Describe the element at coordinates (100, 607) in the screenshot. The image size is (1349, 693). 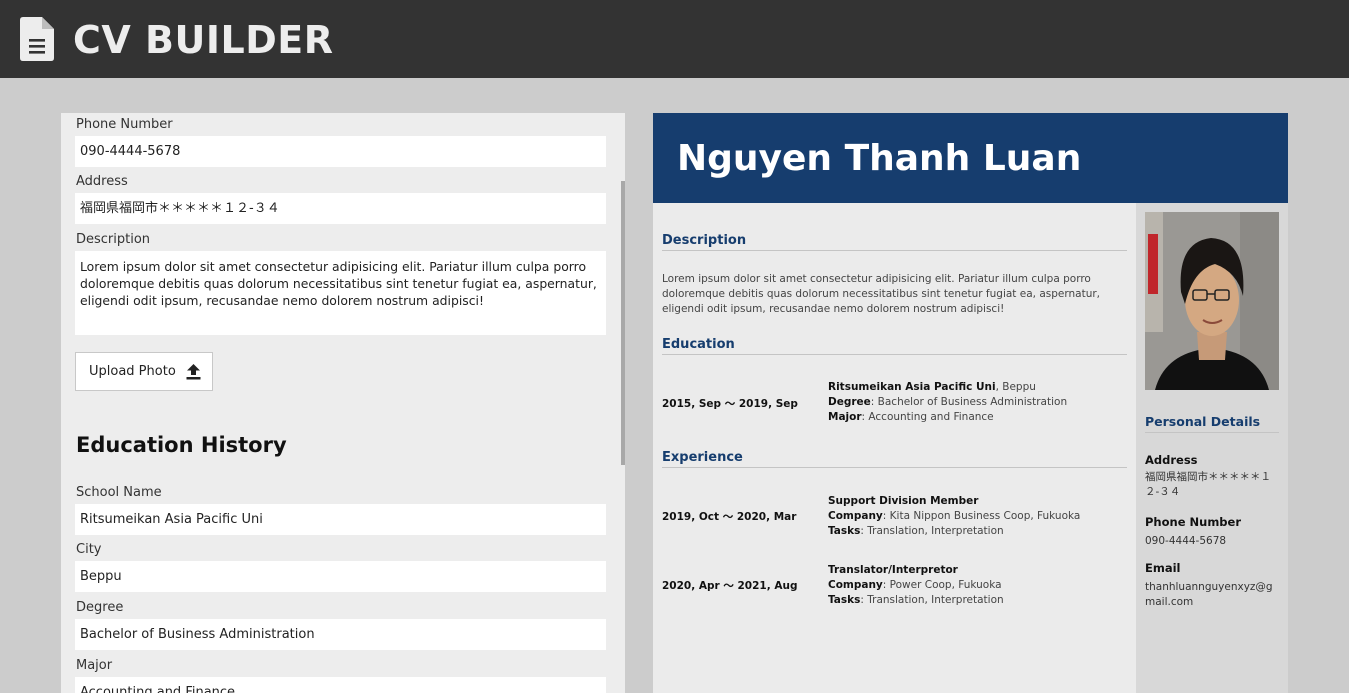
I see `degree-label: Degree` at that location.